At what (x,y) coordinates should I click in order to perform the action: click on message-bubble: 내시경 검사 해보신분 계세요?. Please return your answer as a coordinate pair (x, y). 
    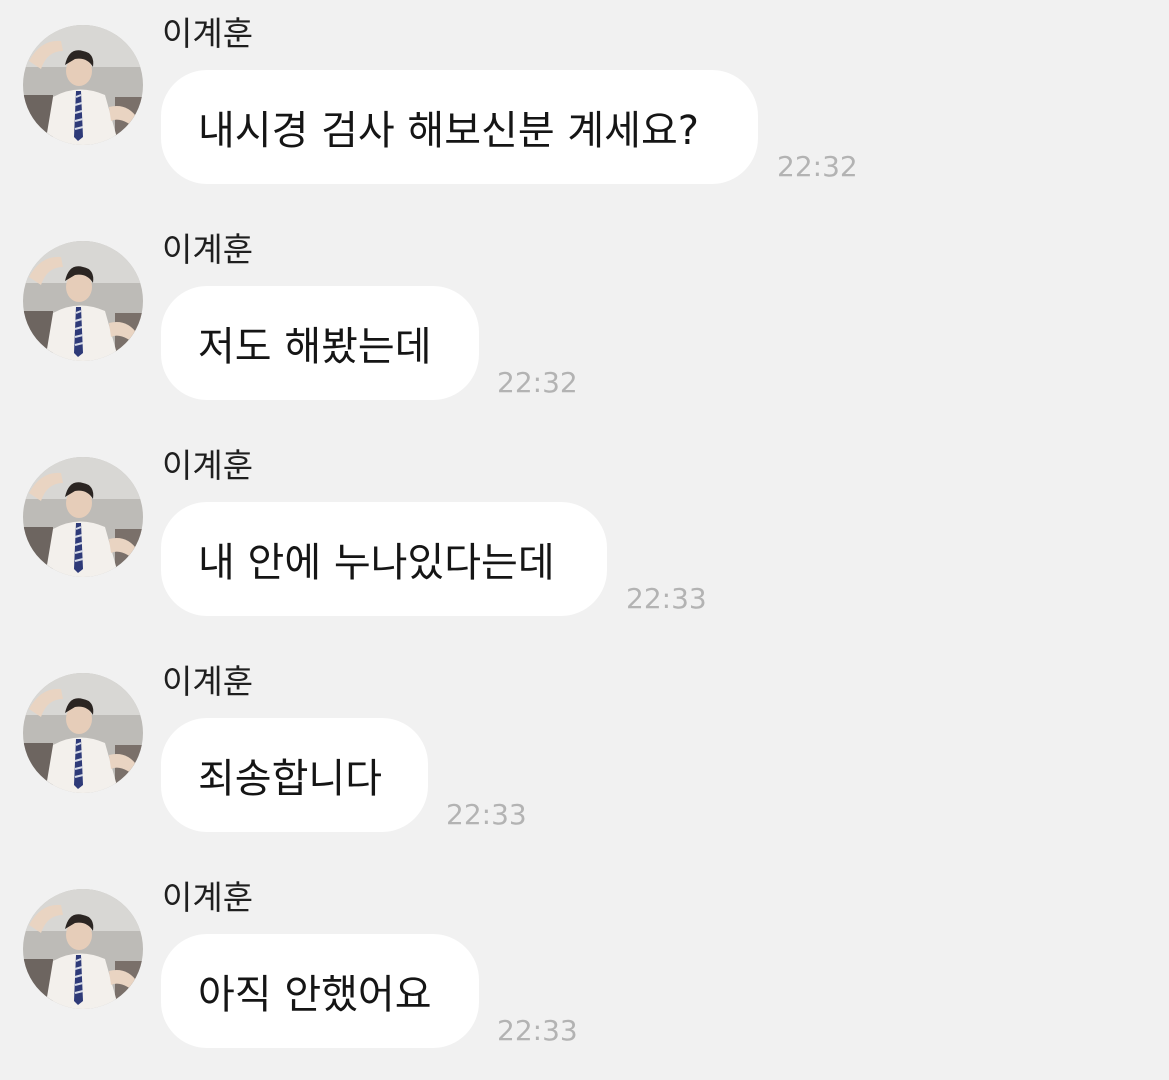
    Looking at the image, I should click on (459, 127).